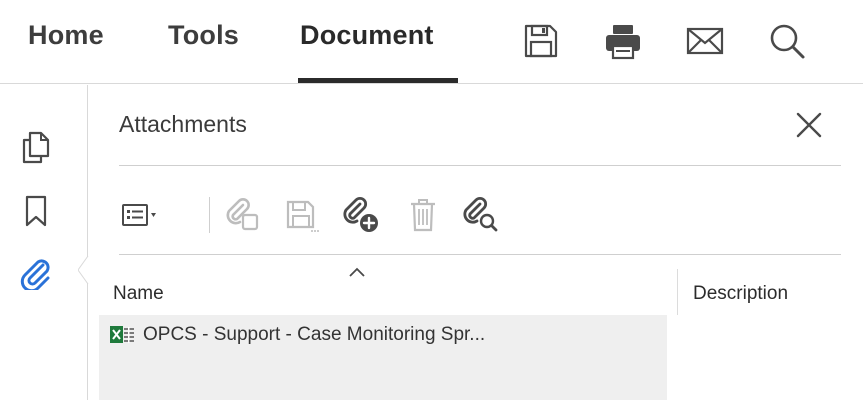 The height and width of the screenshot is (400, 863). I want to click on tab-home: Home, so click(66, 35).